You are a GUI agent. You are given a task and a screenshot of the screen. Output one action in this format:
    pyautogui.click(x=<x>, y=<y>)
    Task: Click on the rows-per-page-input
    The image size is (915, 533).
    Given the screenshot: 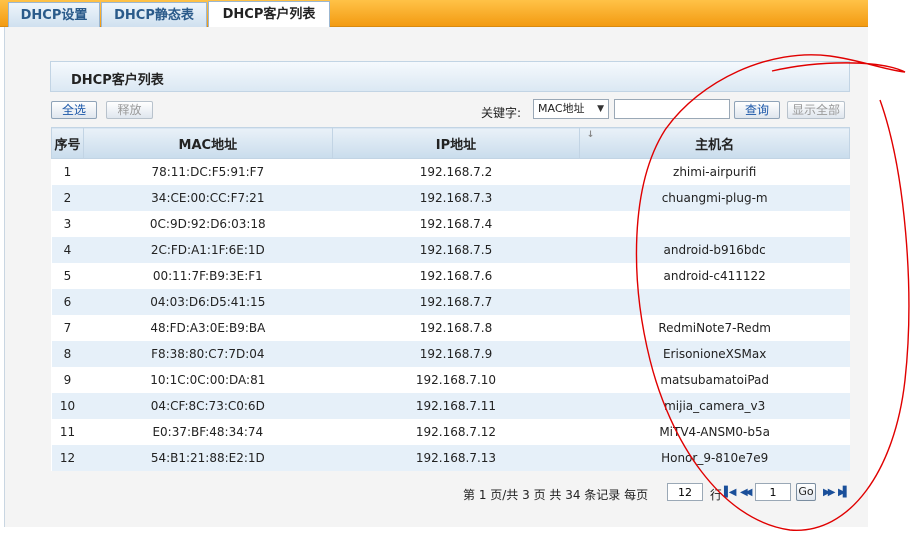 What is the action you would take?
    pyautogui.click(x=685, y=492)
    